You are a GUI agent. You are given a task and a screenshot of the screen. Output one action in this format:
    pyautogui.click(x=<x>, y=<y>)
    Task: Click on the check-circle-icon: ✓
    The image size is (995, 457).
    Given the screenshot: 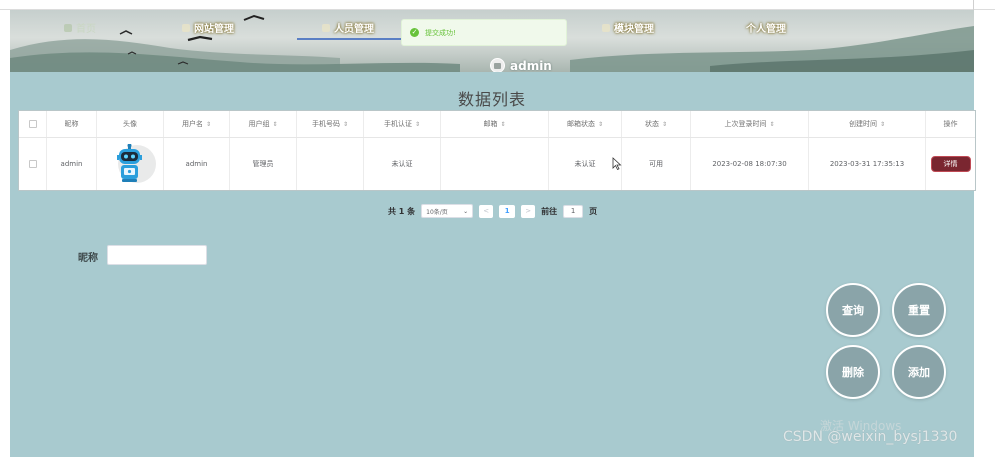 What is the action you would take?
    pyautogui.click(x=414, y=32)
    